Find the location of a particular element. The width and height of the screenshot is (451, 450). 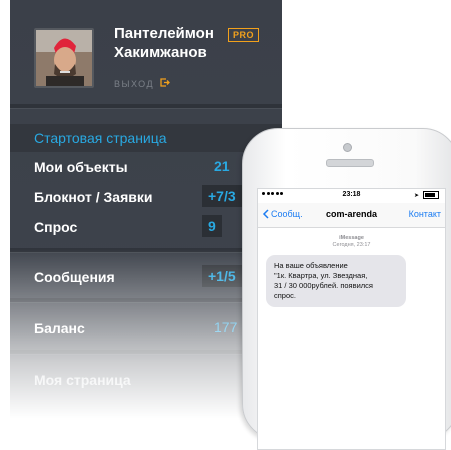

logout-link: выход is located at coordinates (142, 83).